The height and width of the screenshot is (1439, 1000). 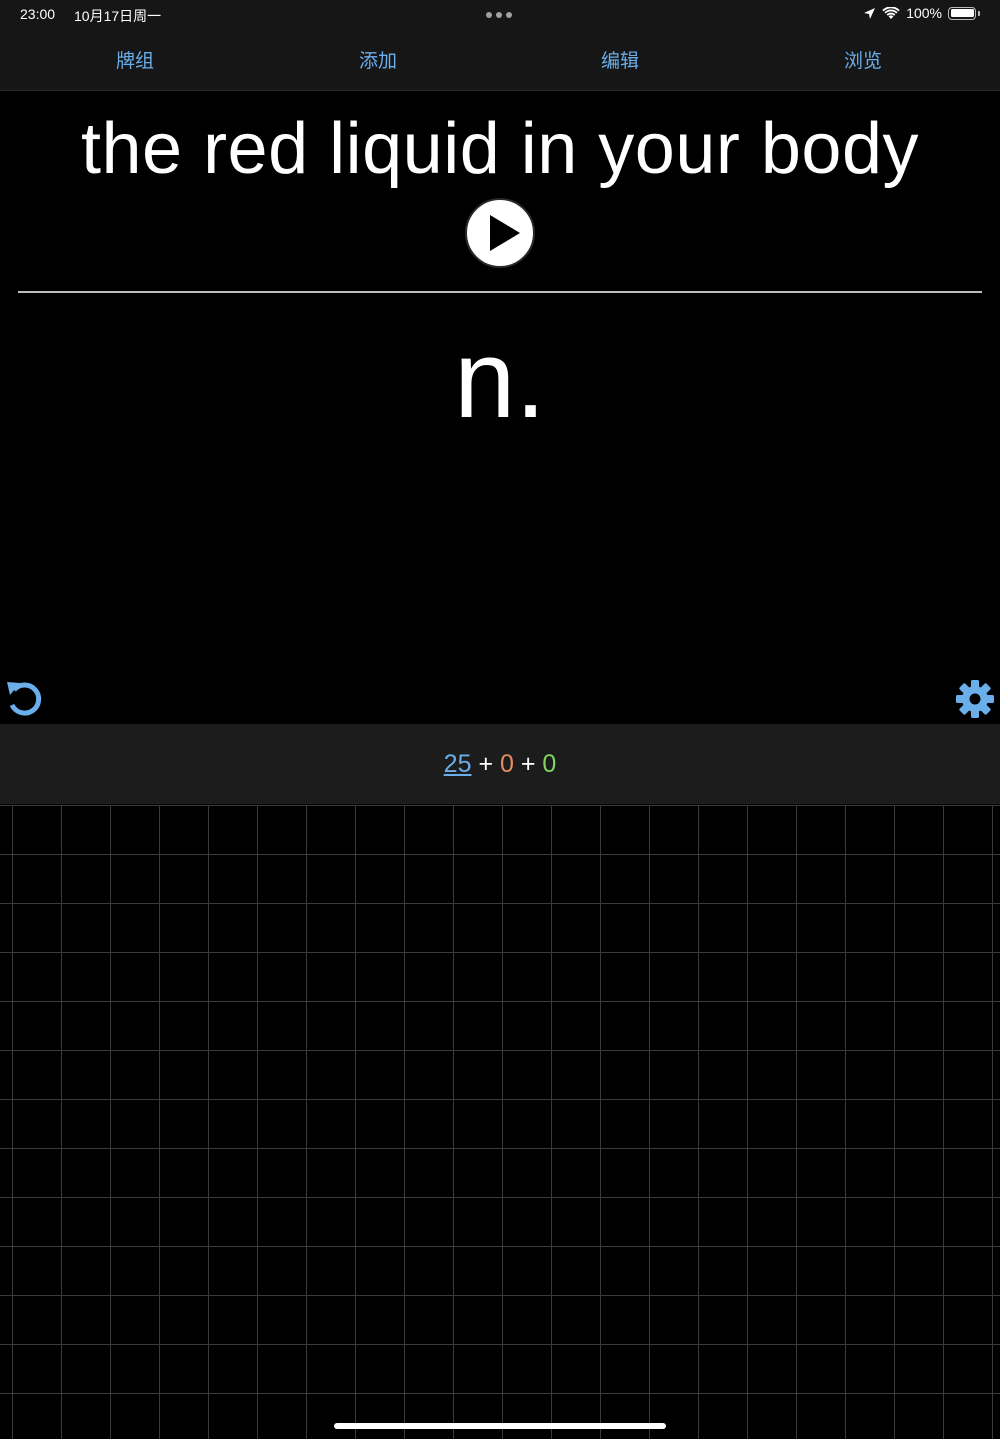 What do you see at coordinates (500, 292) in the screenshot?
I see `answer-divider` at bounding box center [500, 292].